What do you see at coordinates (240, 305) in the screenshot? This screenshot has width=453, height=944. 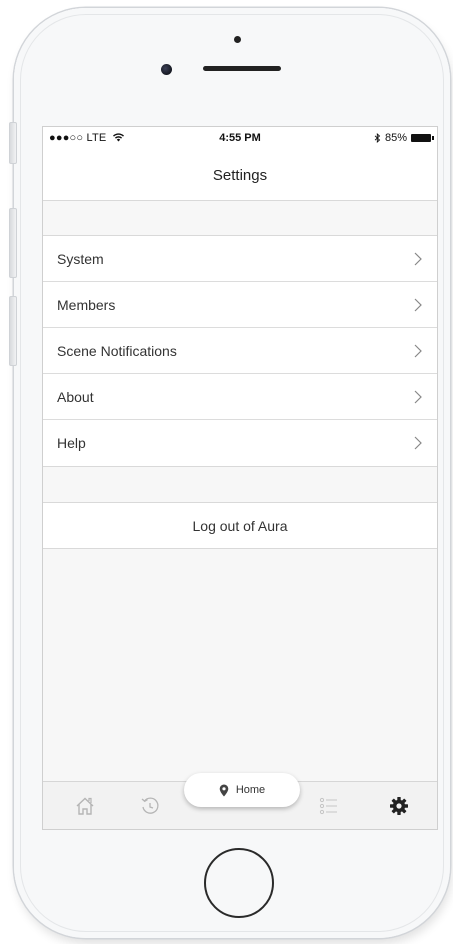 I see `menu-item-members: Members` at bounding box center [240, 305].